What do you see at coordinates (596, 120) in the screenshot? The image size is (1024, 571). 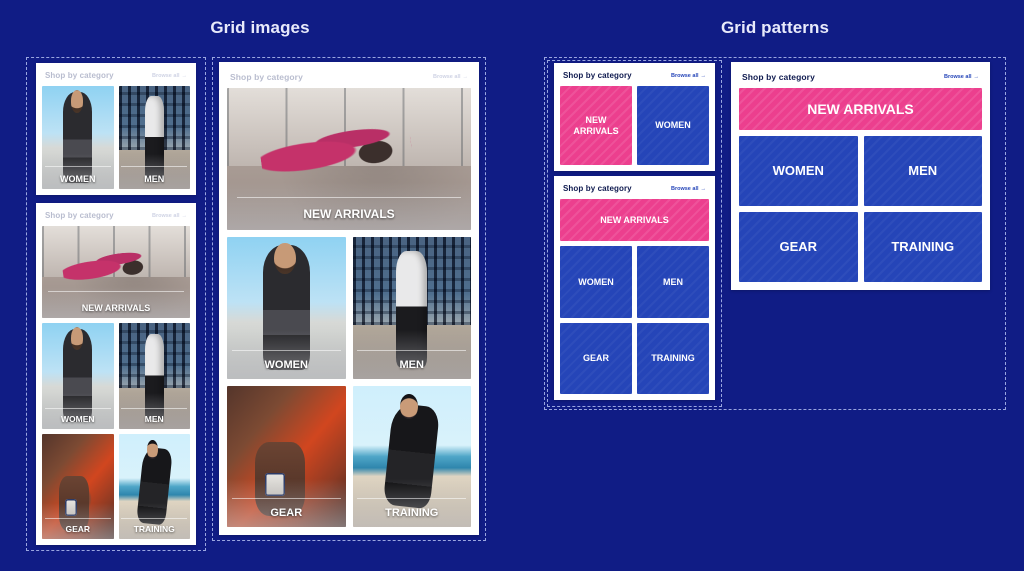 I see `pattern-tile-label-line1: NEW` at bounding box center [596, 120].